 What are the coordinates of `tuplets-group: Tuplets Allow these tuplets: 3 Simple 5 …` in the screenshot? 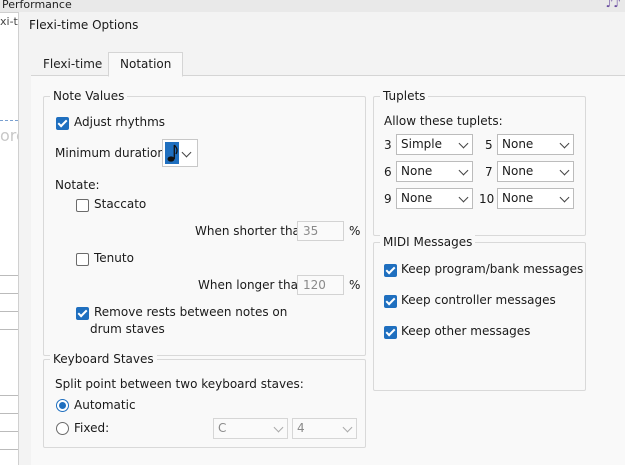 It's located at (479, 162).